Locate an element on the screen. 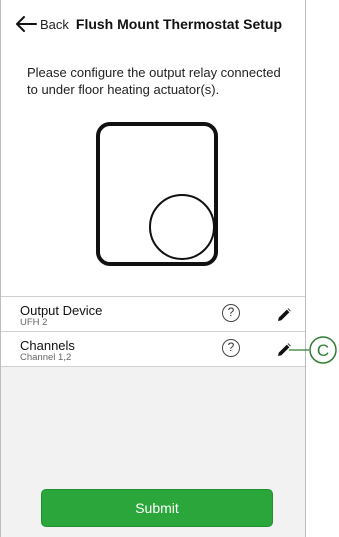 The height and width of the screenshot is (537, 339). header: Back Flush Mount Thermostat Setup is located at coordinates (148, 24).